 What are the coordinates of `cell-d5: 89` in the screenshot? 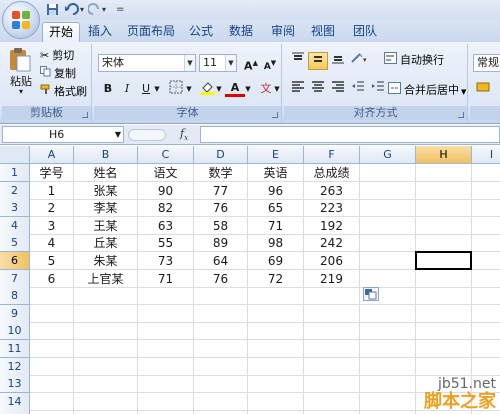 It's located at (221, 243).